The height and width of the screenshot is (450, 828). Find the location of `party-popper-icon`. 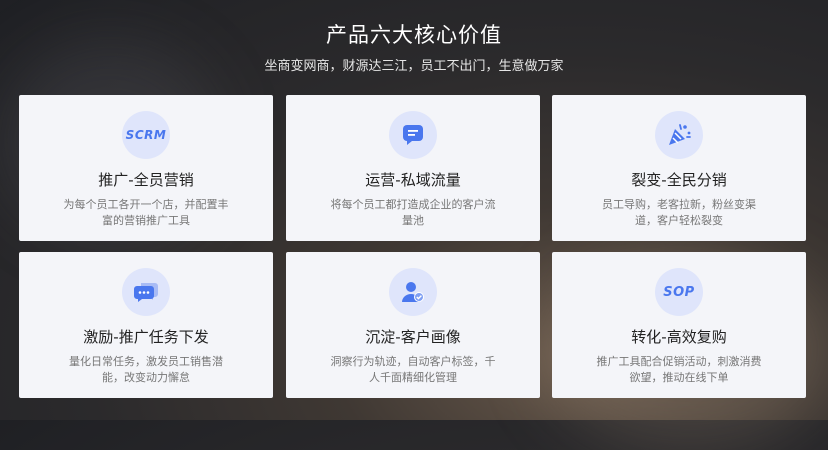

party-popper-icon is located at coordinates (679, 135).